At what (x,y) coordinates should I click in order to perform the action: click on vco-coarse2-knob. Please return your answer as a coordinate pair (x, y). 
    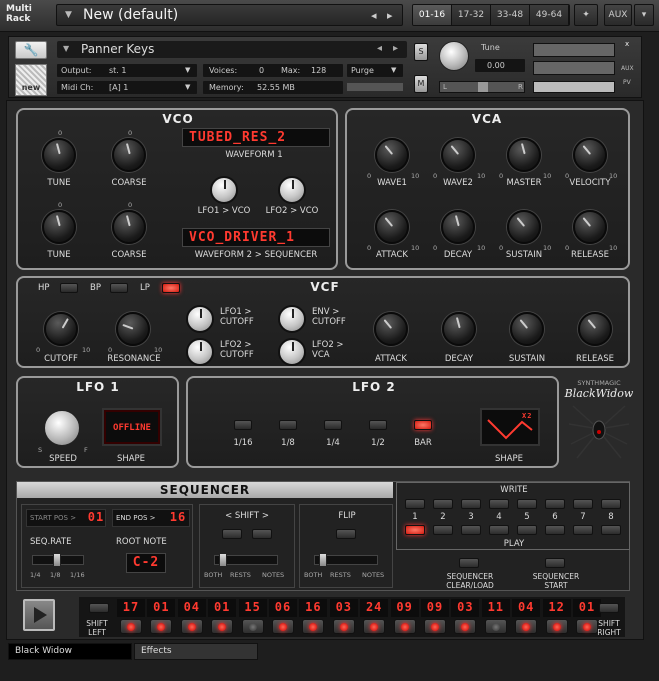
    Looking at the image, I should click on (129, 227).